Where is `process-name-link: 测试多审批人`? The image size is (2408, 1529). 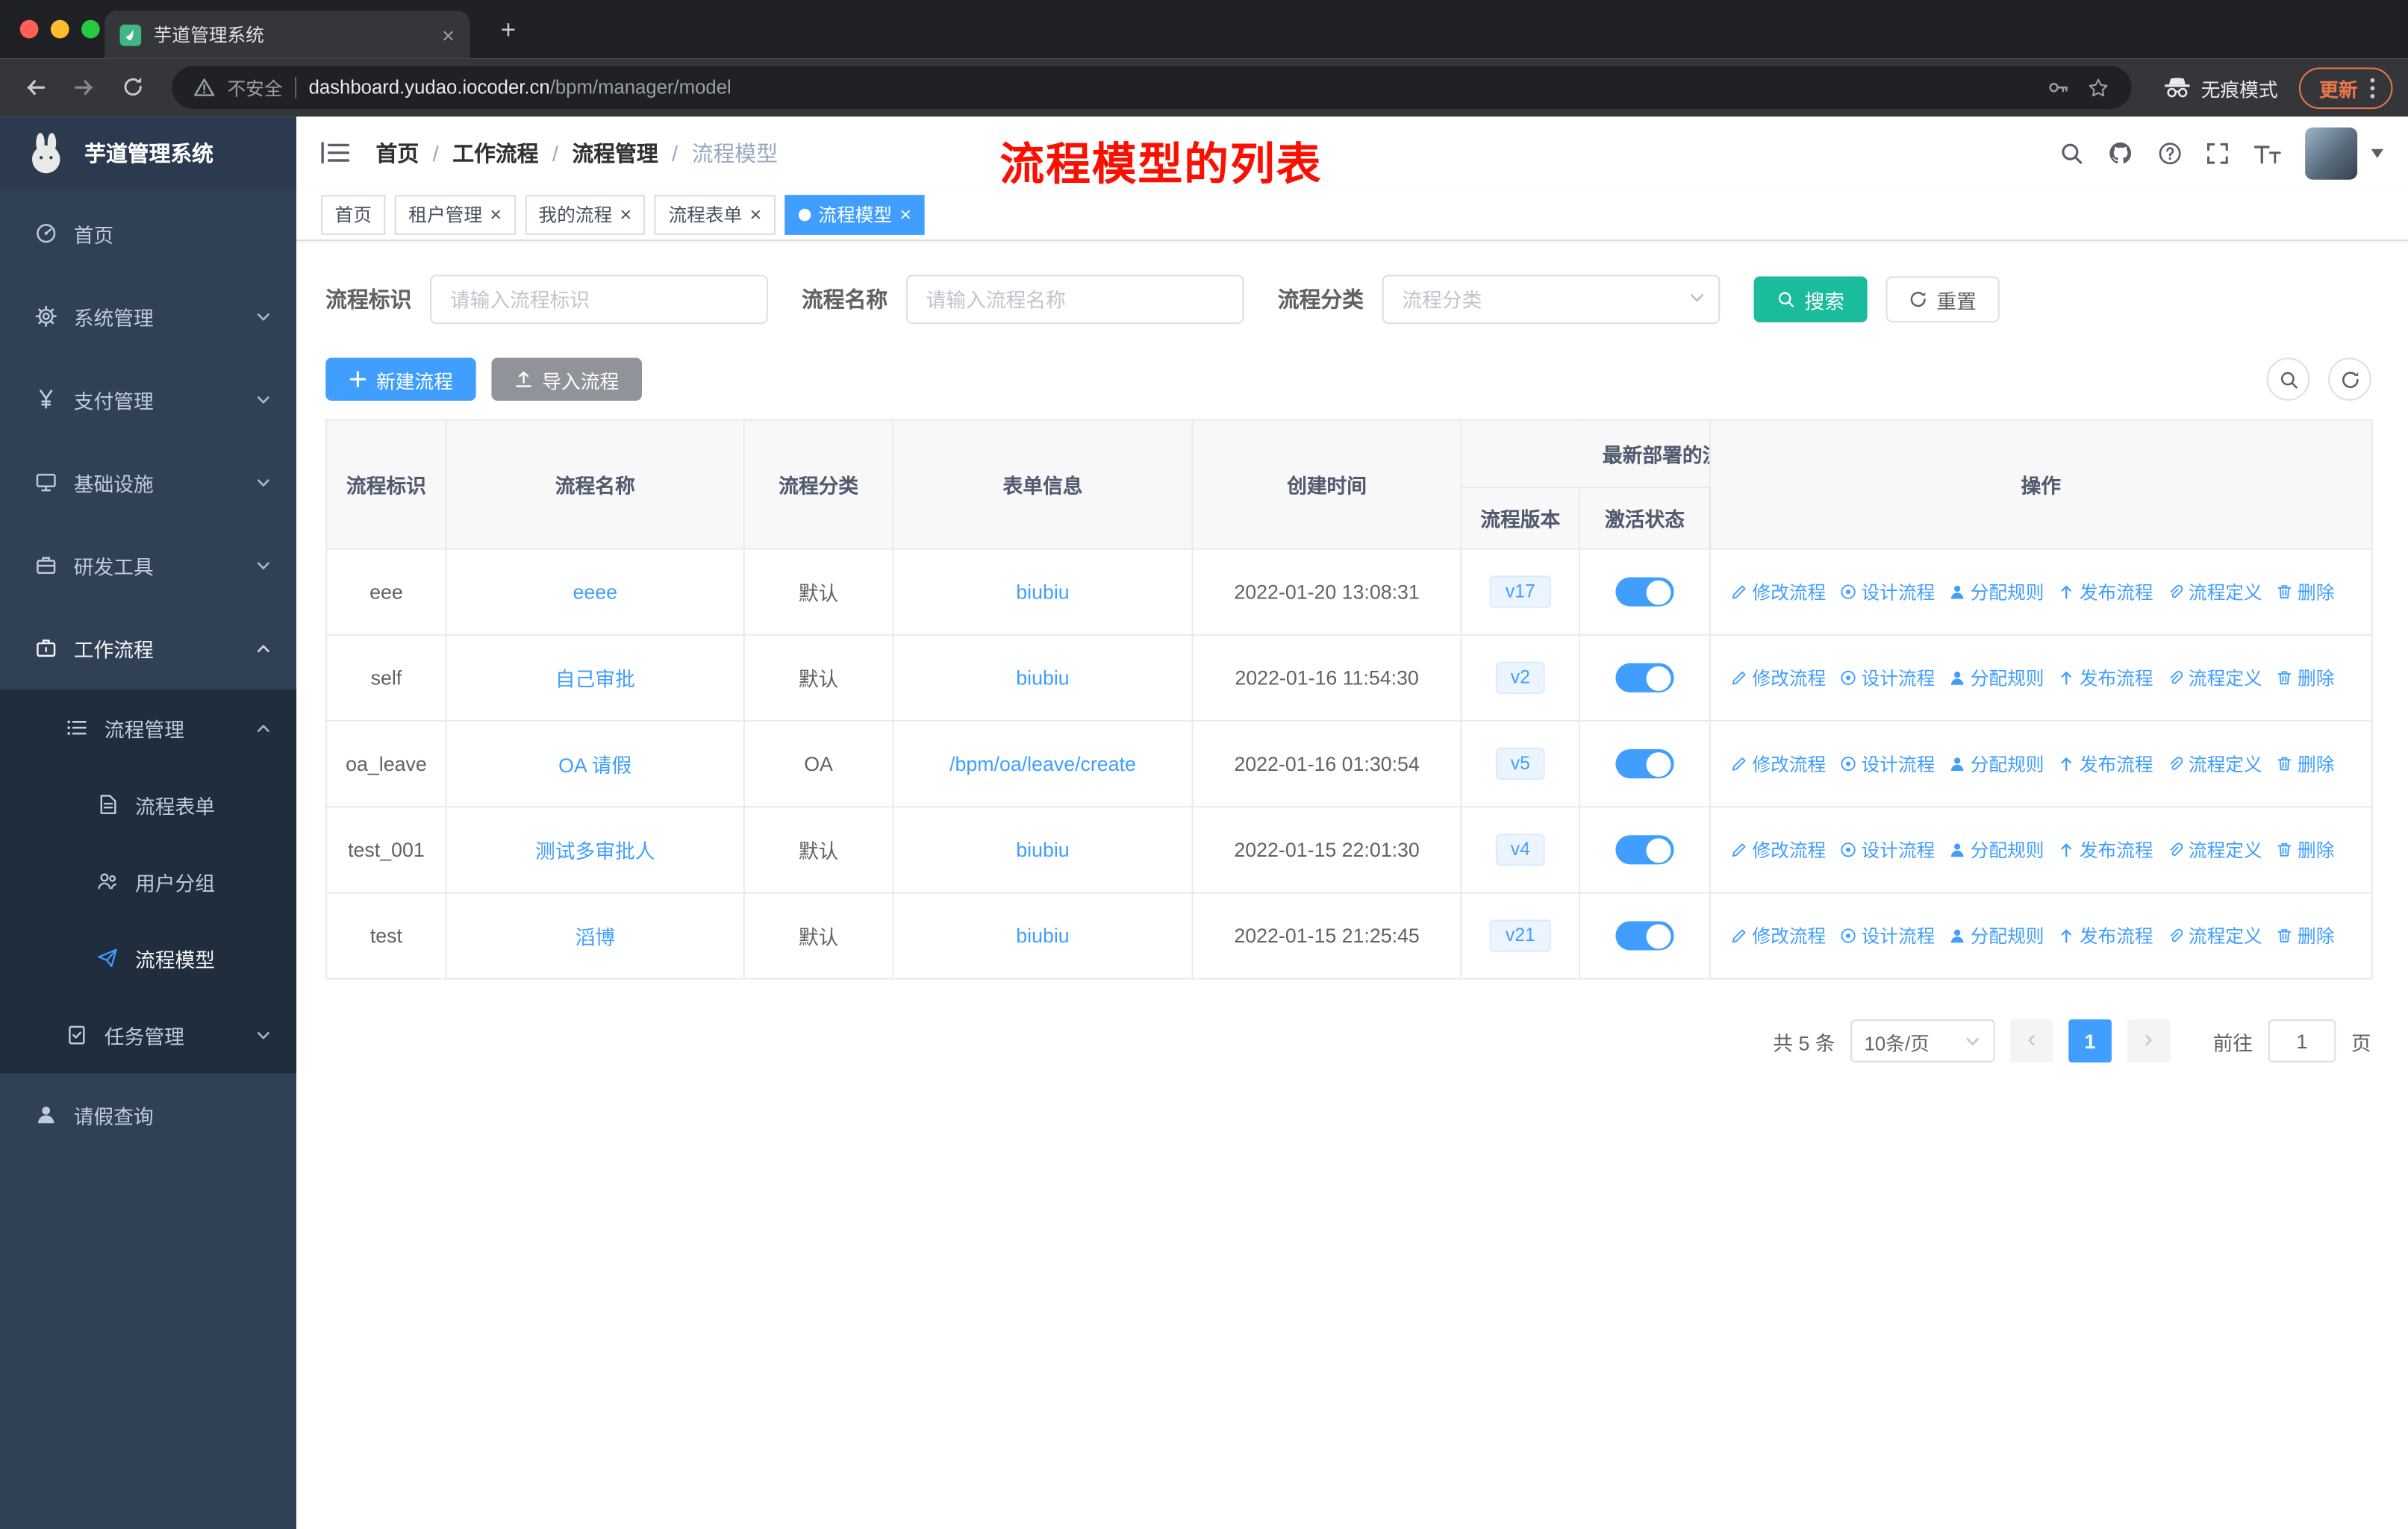 process-name-link: 测试多审批人 is located at coordinates (595, 851).